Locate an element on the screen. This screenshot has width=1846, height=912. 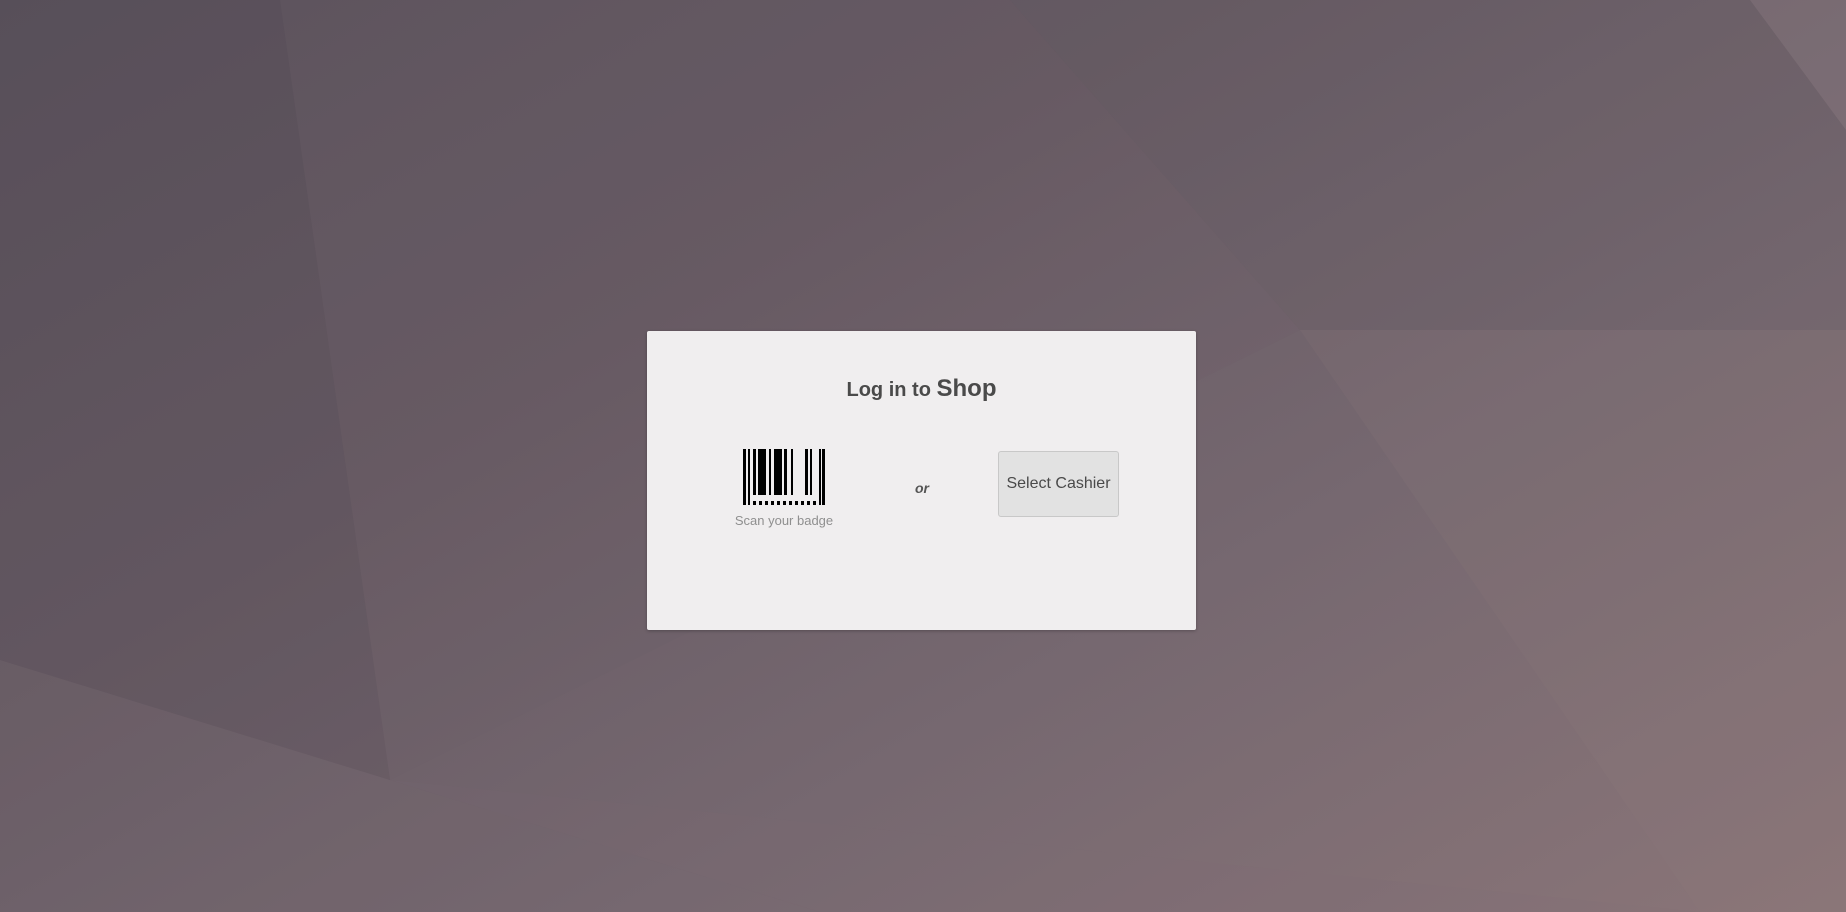
login-title: Log in to Shop is located at coordinates (921, 389).